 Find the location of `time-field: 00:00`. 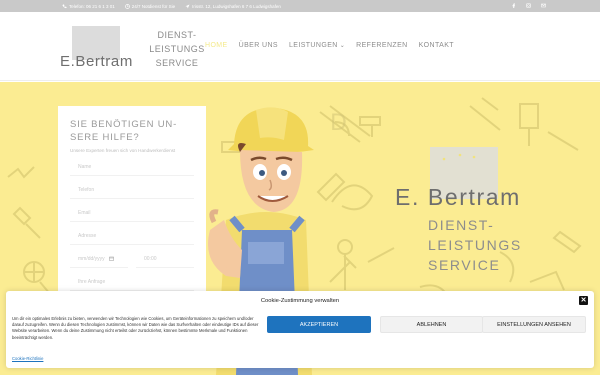

time-field: 00:00 is located at coordinates (165, 259).